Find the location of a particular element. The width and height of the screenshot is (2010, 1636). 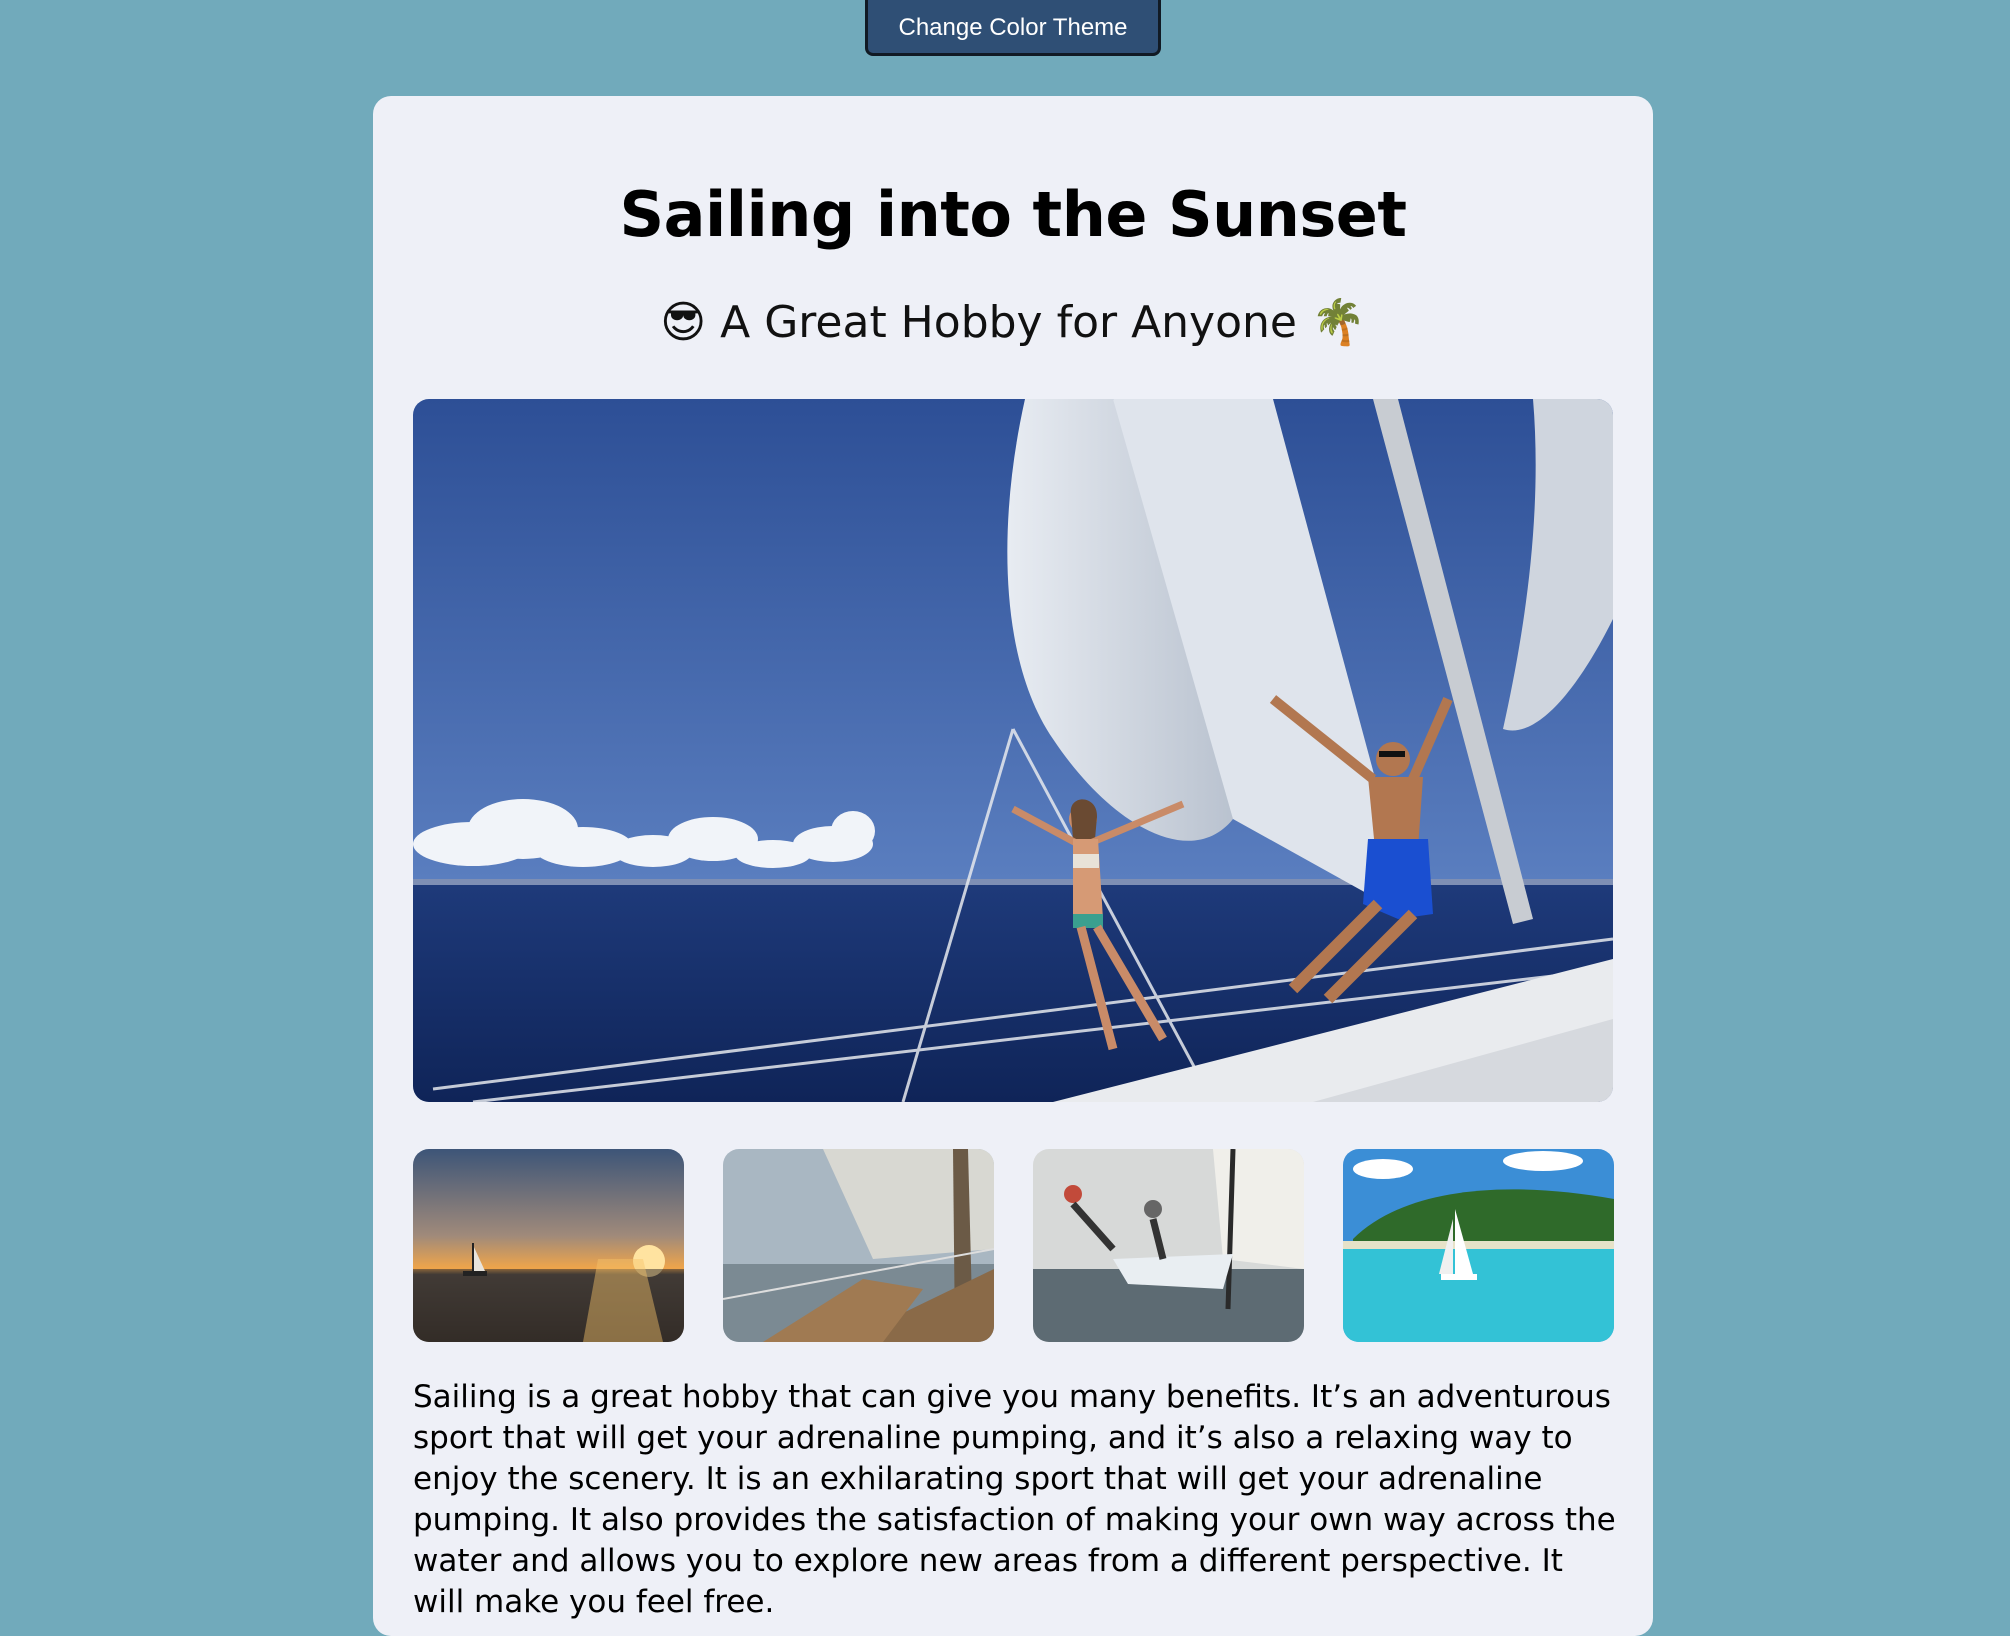

page-subtitle: 😎 A Great Hobby for Anyone 🌴 is located at coordinates (1013, 322).